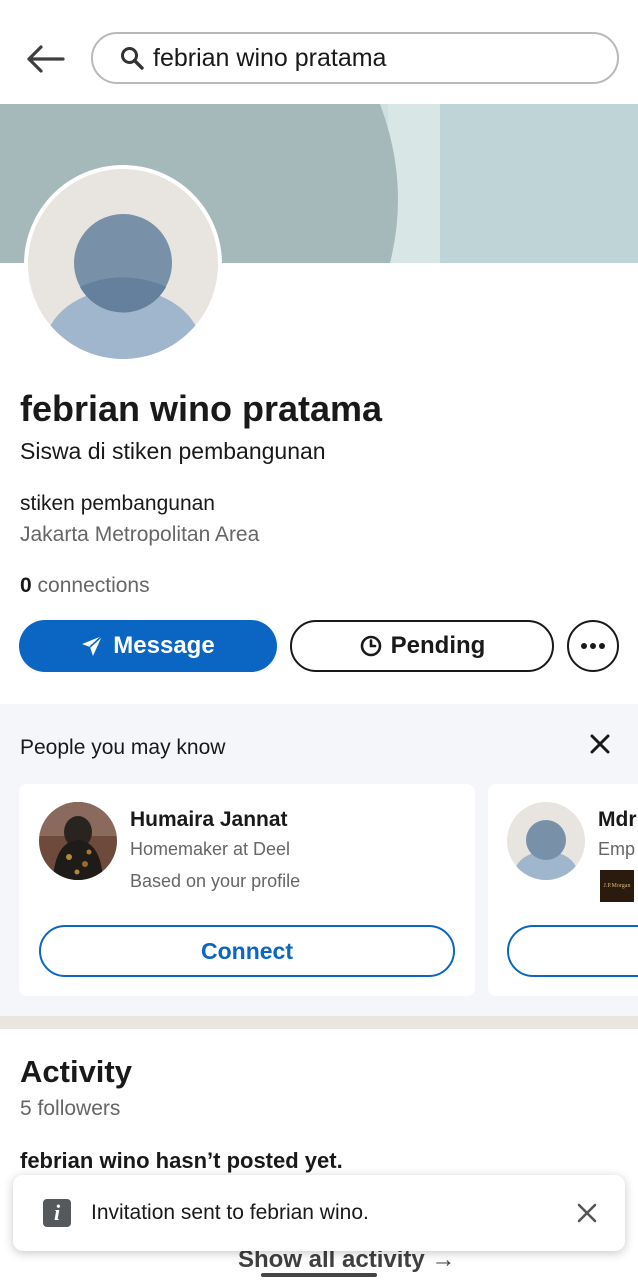  I want to click on more-dots-icon, so click(593, 646).